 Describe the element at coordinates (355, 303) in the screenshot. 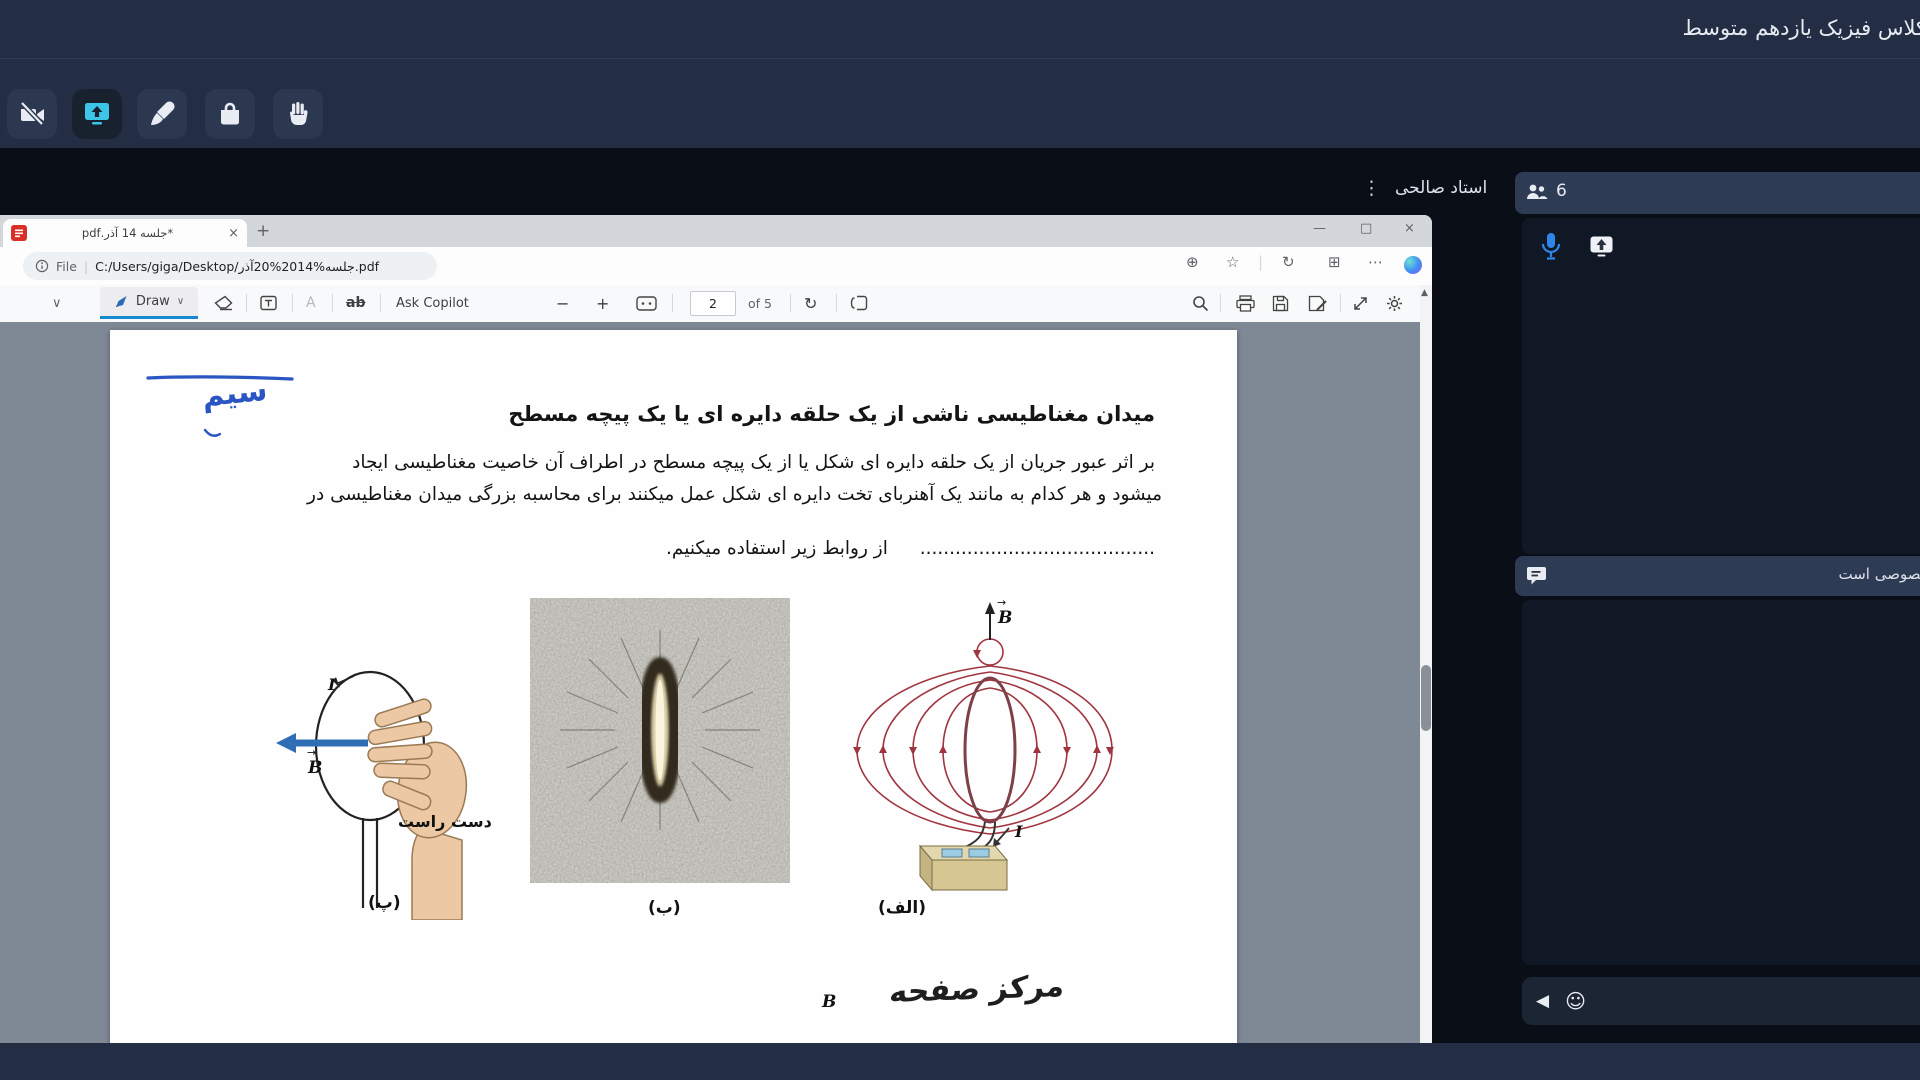

I see `highlight-text-icon: ab` at that location.